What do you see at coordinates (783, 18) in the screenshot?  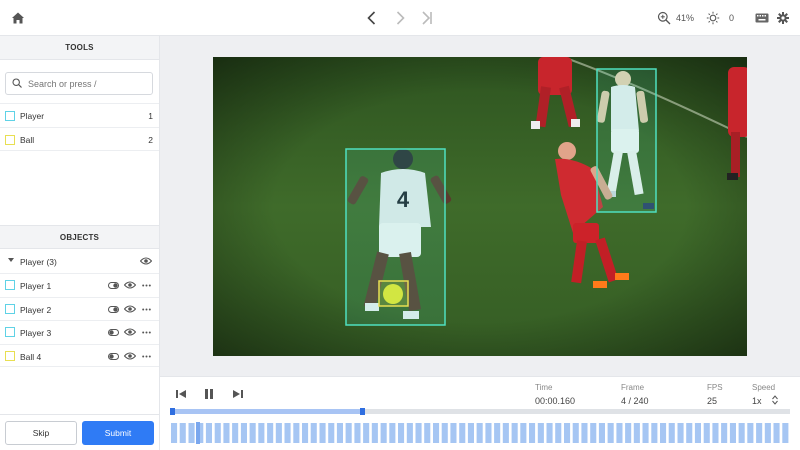 I see `gear-icon` at bounding box center [783, 18].